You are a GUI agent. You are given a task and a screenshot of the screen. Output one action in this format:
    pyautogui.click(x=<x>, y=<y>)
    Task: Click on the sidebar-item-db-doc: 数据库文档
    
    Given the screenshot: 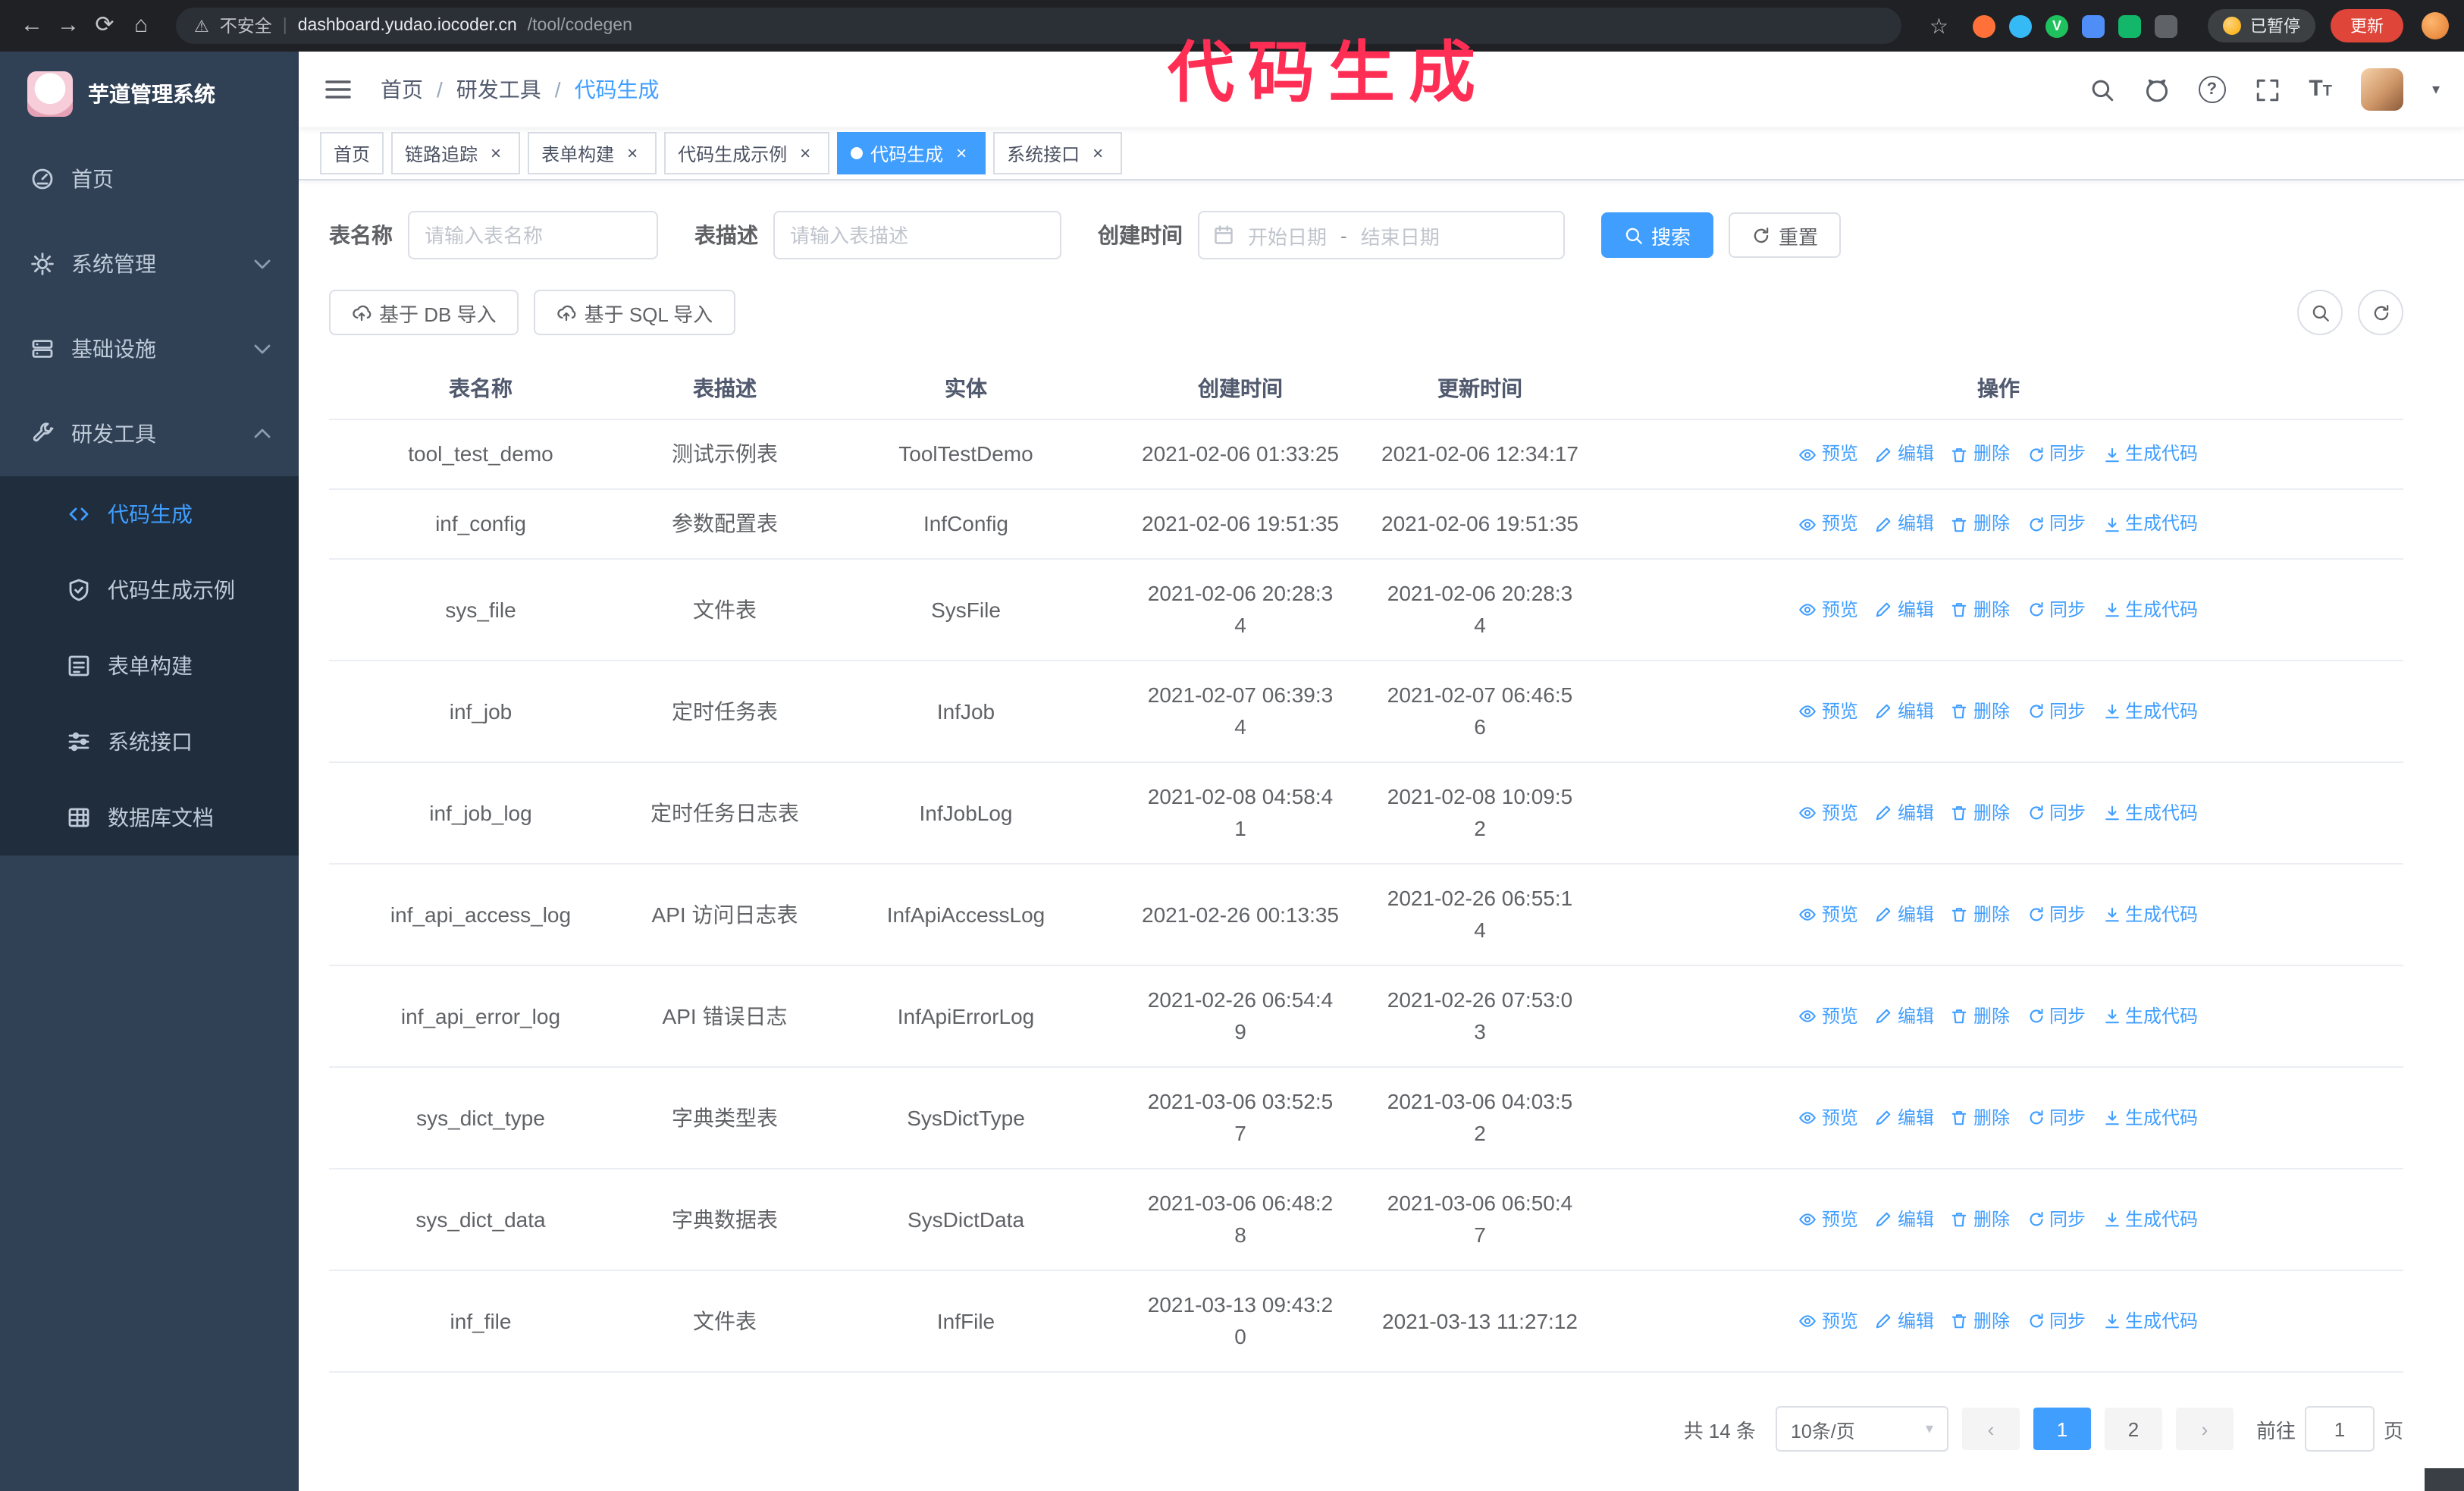 What is the action you would take?
    pyautogui.click(x=150, y=817)
    